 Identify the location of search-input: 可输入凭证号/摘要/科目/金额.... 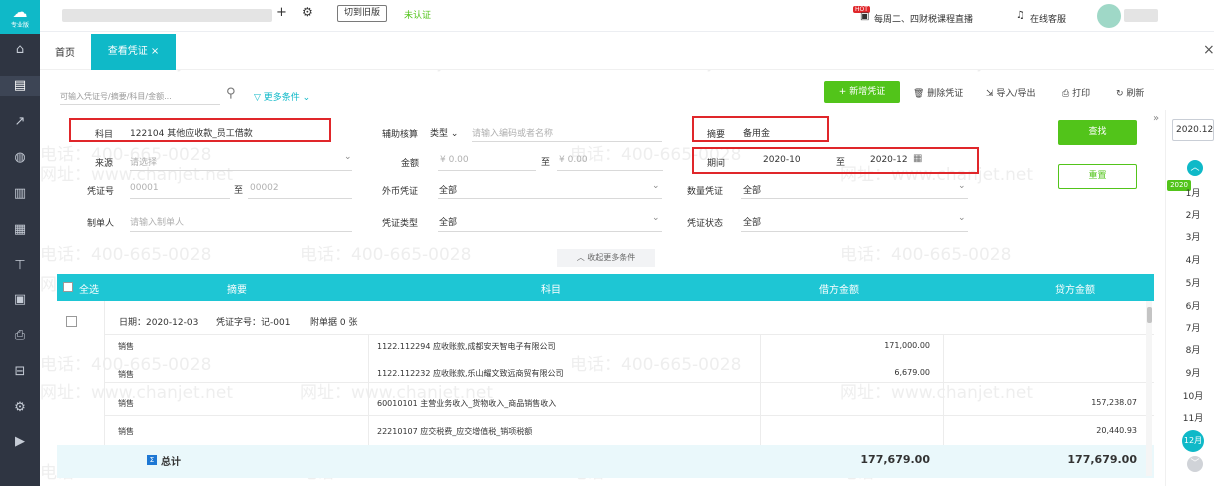
(140, 96).